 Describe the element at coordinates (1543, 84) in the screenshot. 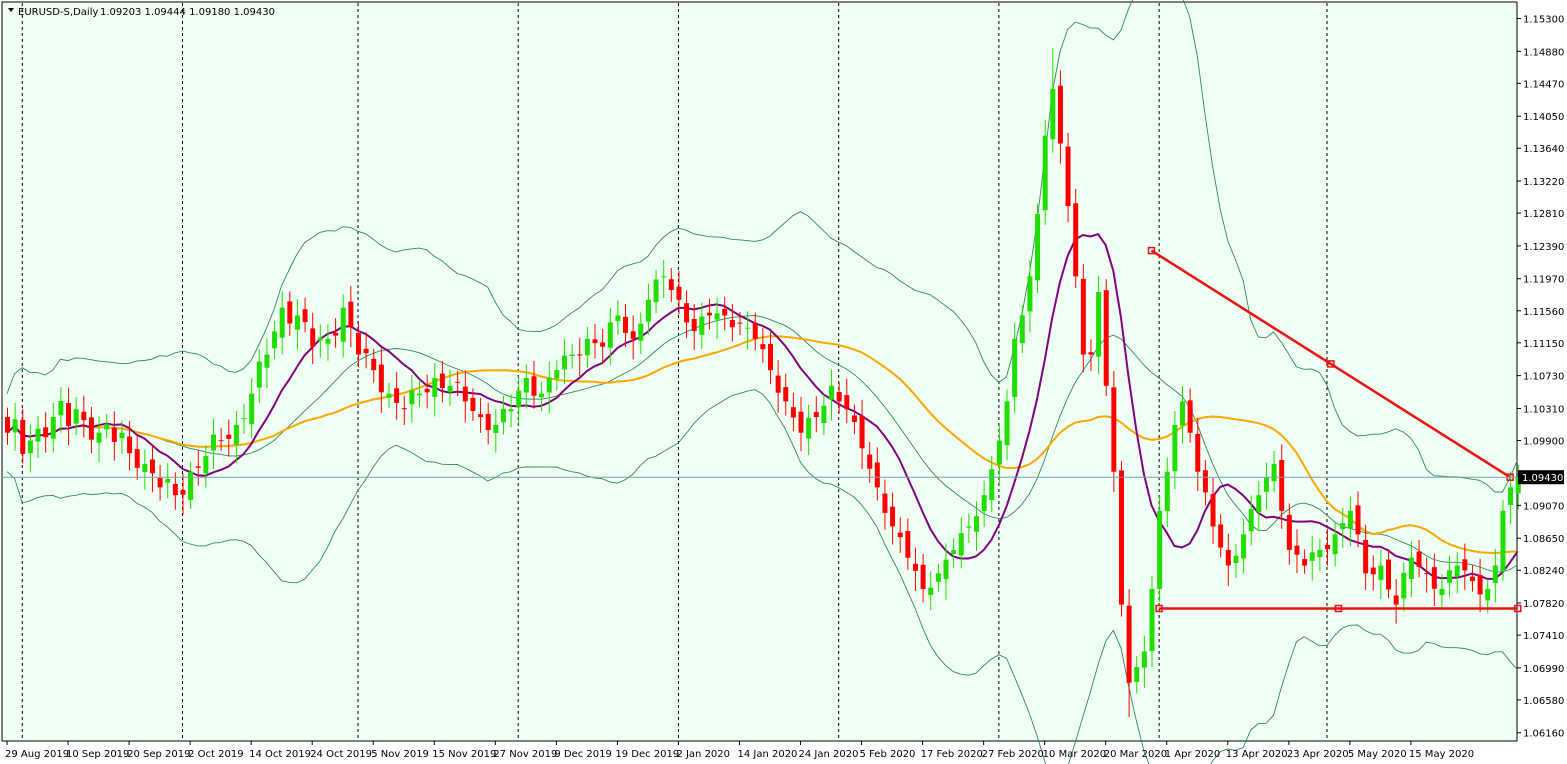

I see `y-tick-label: 1.14470` at that location.